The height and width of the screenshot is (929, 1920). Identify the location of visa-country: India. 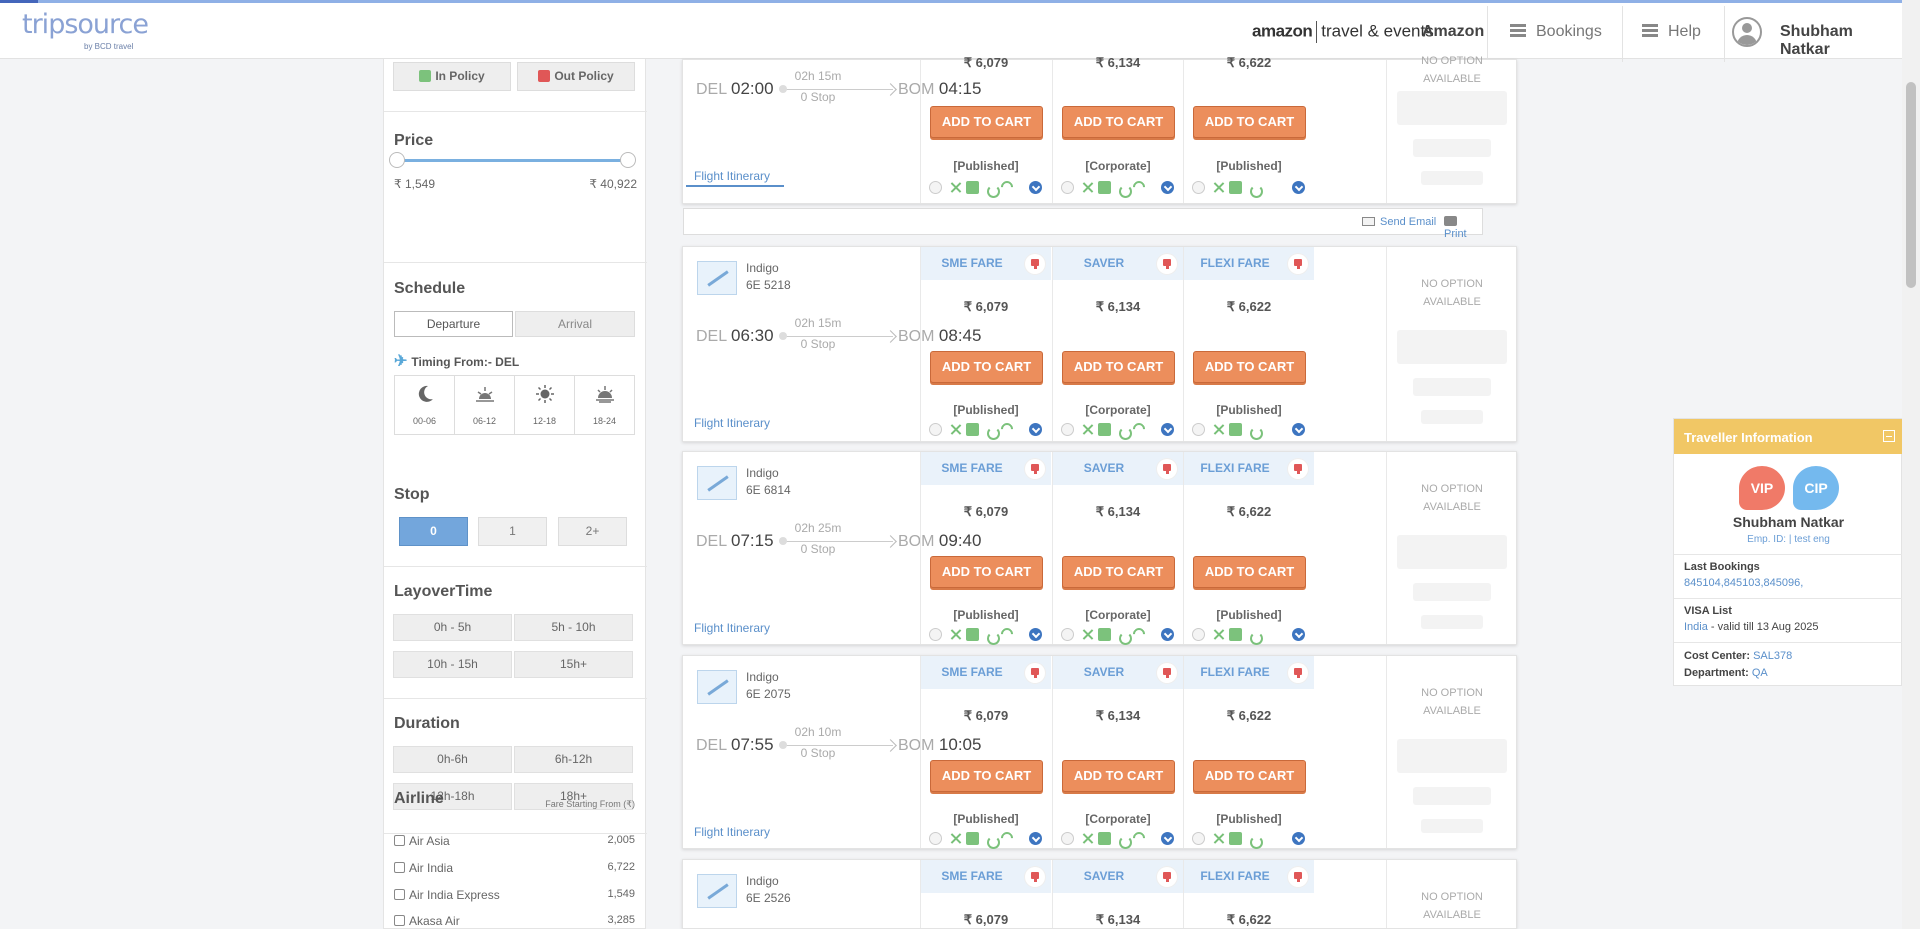
(1696, 627).